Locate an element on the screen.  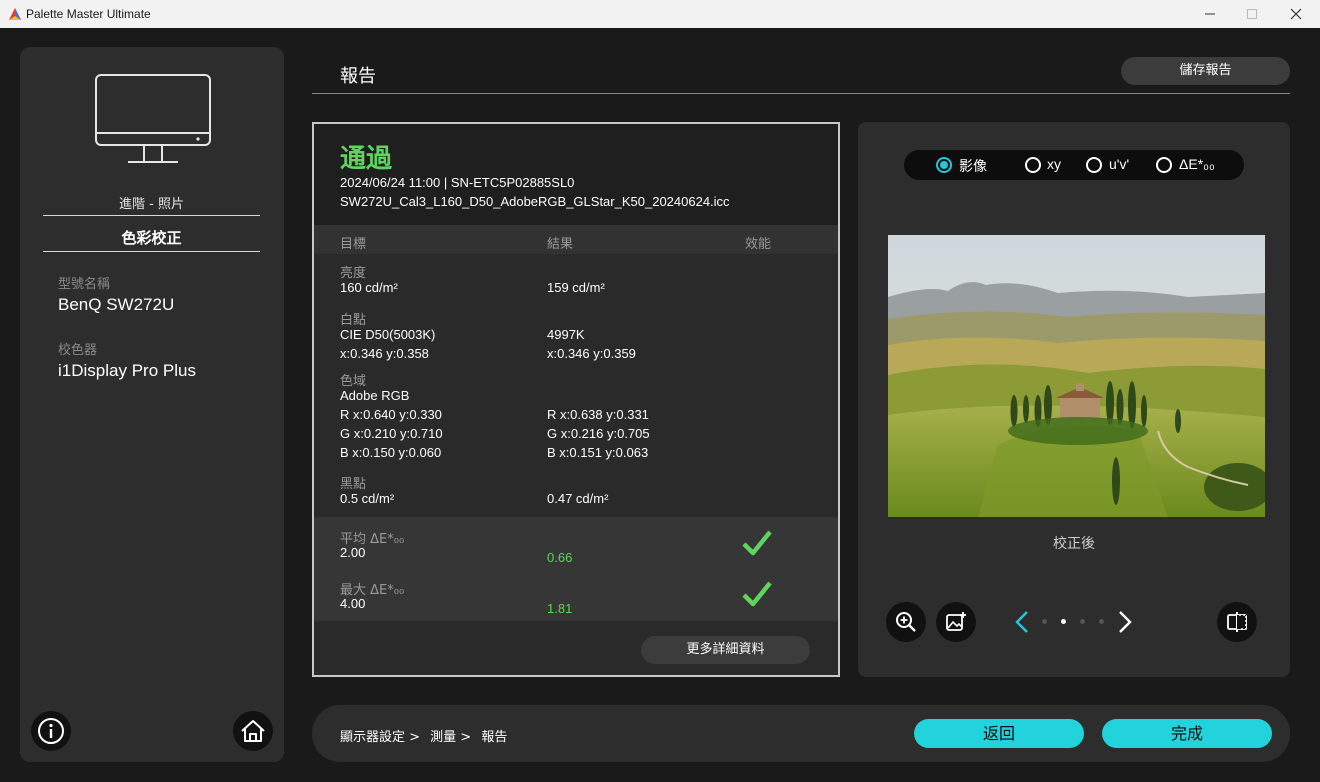
avg-de-target: 2.00 is located at coordinates (353, 552).